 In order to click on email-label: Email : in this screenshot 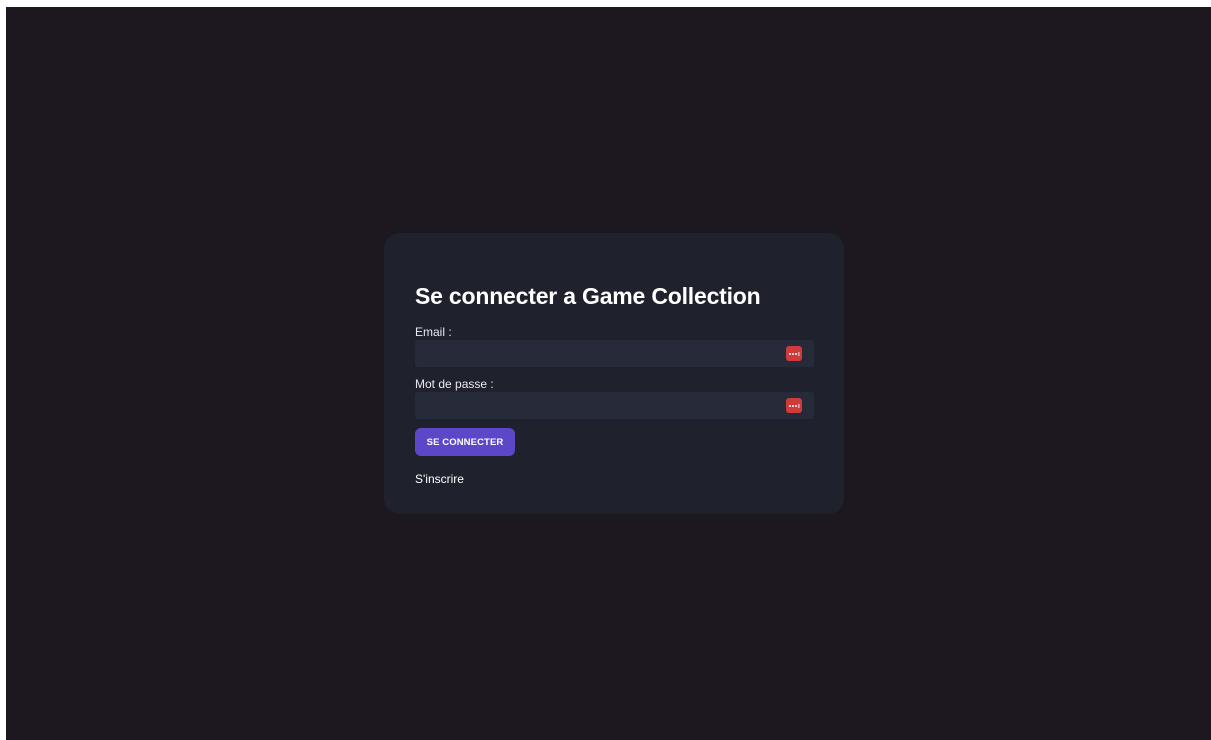, I will do `click(433, 332)`.